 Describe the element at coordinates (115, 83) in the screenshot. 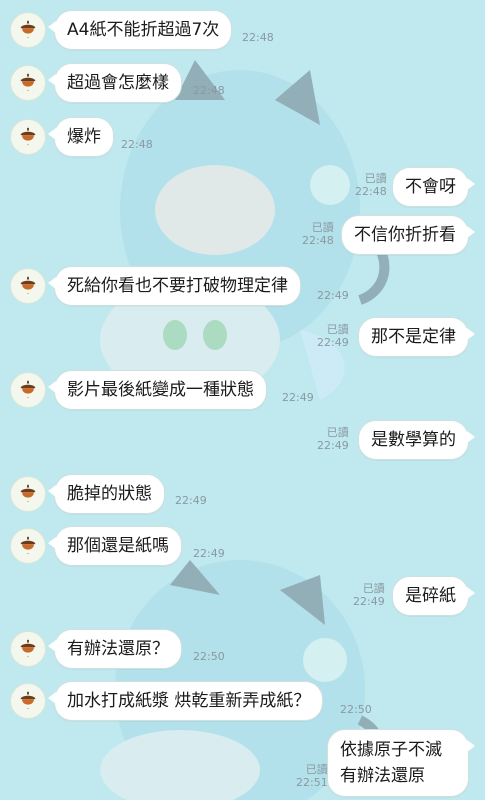

I see `incoming-message-bubble: 超過會怎麼樣` at that location.